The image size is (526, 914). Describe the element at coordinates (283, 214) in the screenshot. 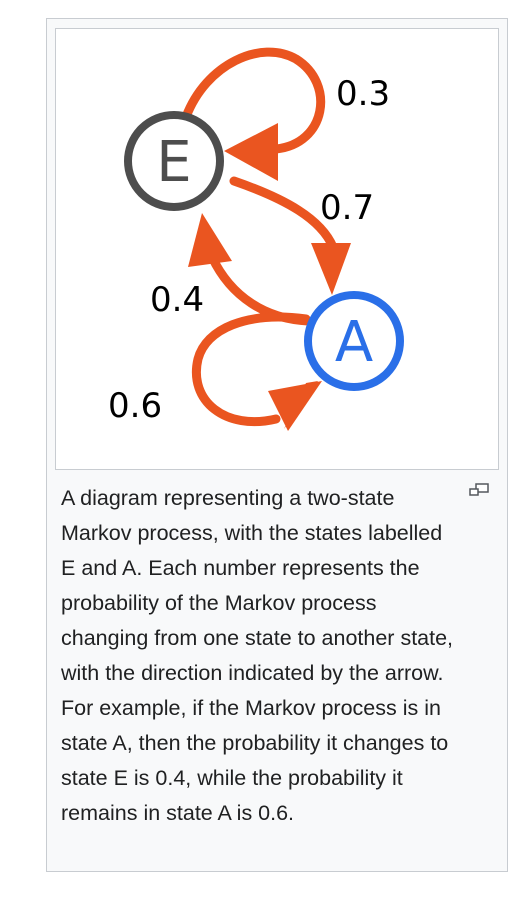

I see `transition-E-A-arrow` at that location.